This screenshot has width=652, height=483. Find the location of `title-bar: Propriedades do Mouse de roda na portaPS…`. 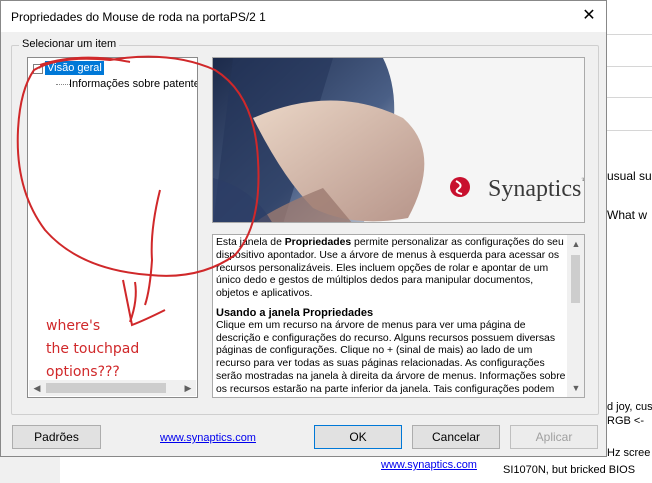

title-bar: Propriedades do Mouse de roda na portaPS… is located at coordinates (303, 16).